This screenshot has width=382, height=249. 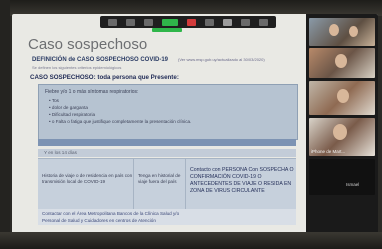 I want to click on video-button, so click(x=130, y=22).